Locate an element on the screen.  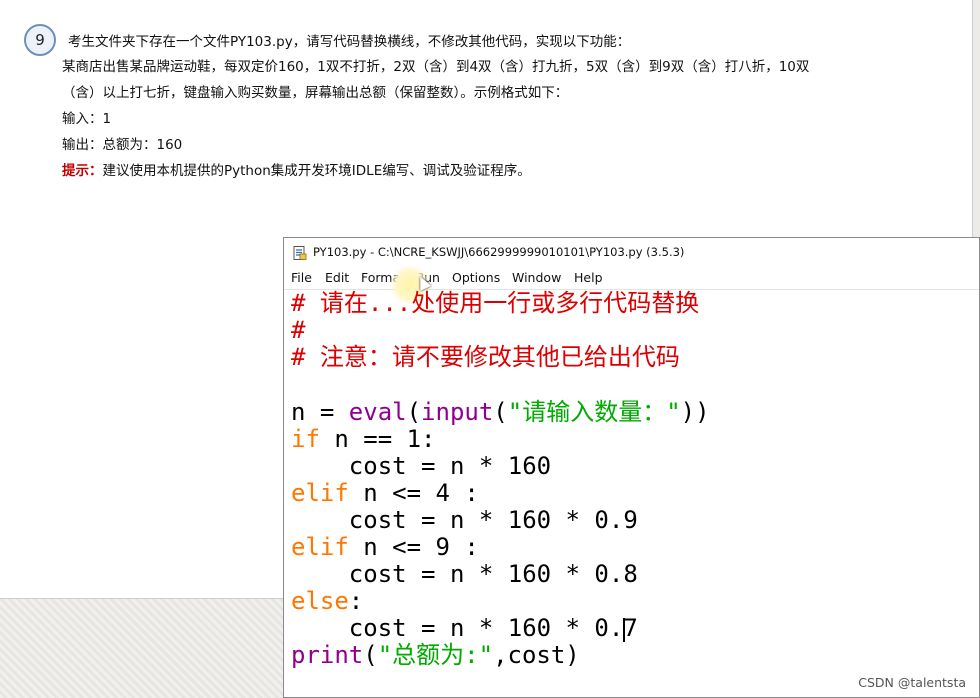
menu-help: Help is located at coordinates (588, 277).